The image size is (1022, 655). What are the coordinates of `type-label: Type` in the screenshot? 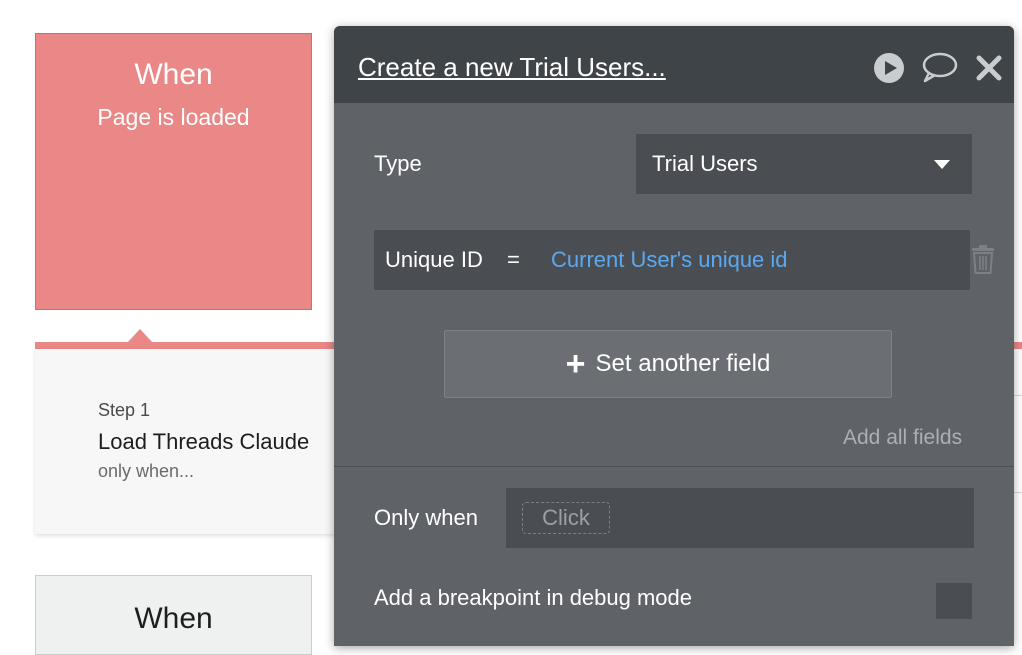 It's located at (398, 163).